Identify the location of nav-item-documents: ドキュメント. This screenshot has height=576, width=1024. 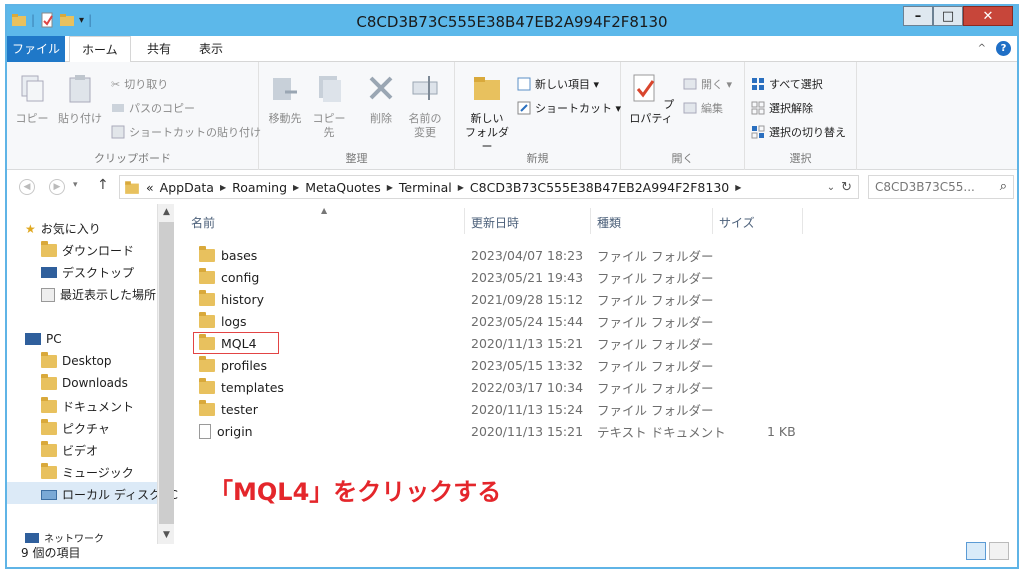
(88, 406).